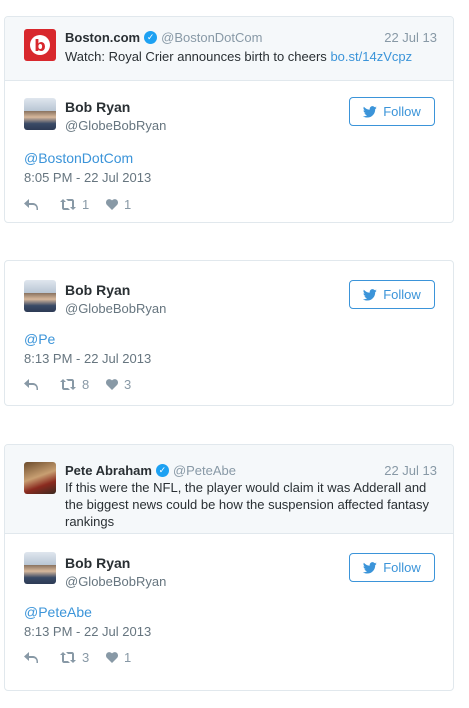  I want to click on tweet-timestamp: 8:05 PM - 22 Jul 2013, so click(87, 177).